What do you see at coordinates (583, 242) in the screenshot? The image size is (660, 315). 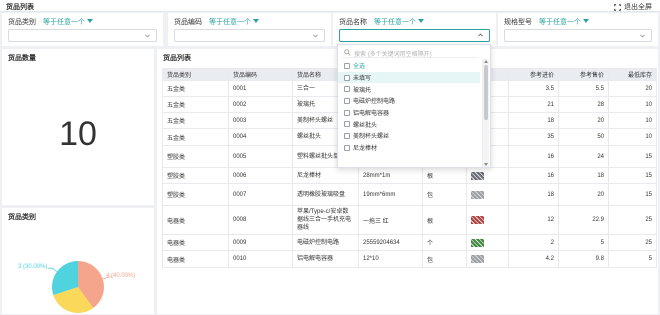 I see `table-cell: 5` at bounding box center [583, 242].